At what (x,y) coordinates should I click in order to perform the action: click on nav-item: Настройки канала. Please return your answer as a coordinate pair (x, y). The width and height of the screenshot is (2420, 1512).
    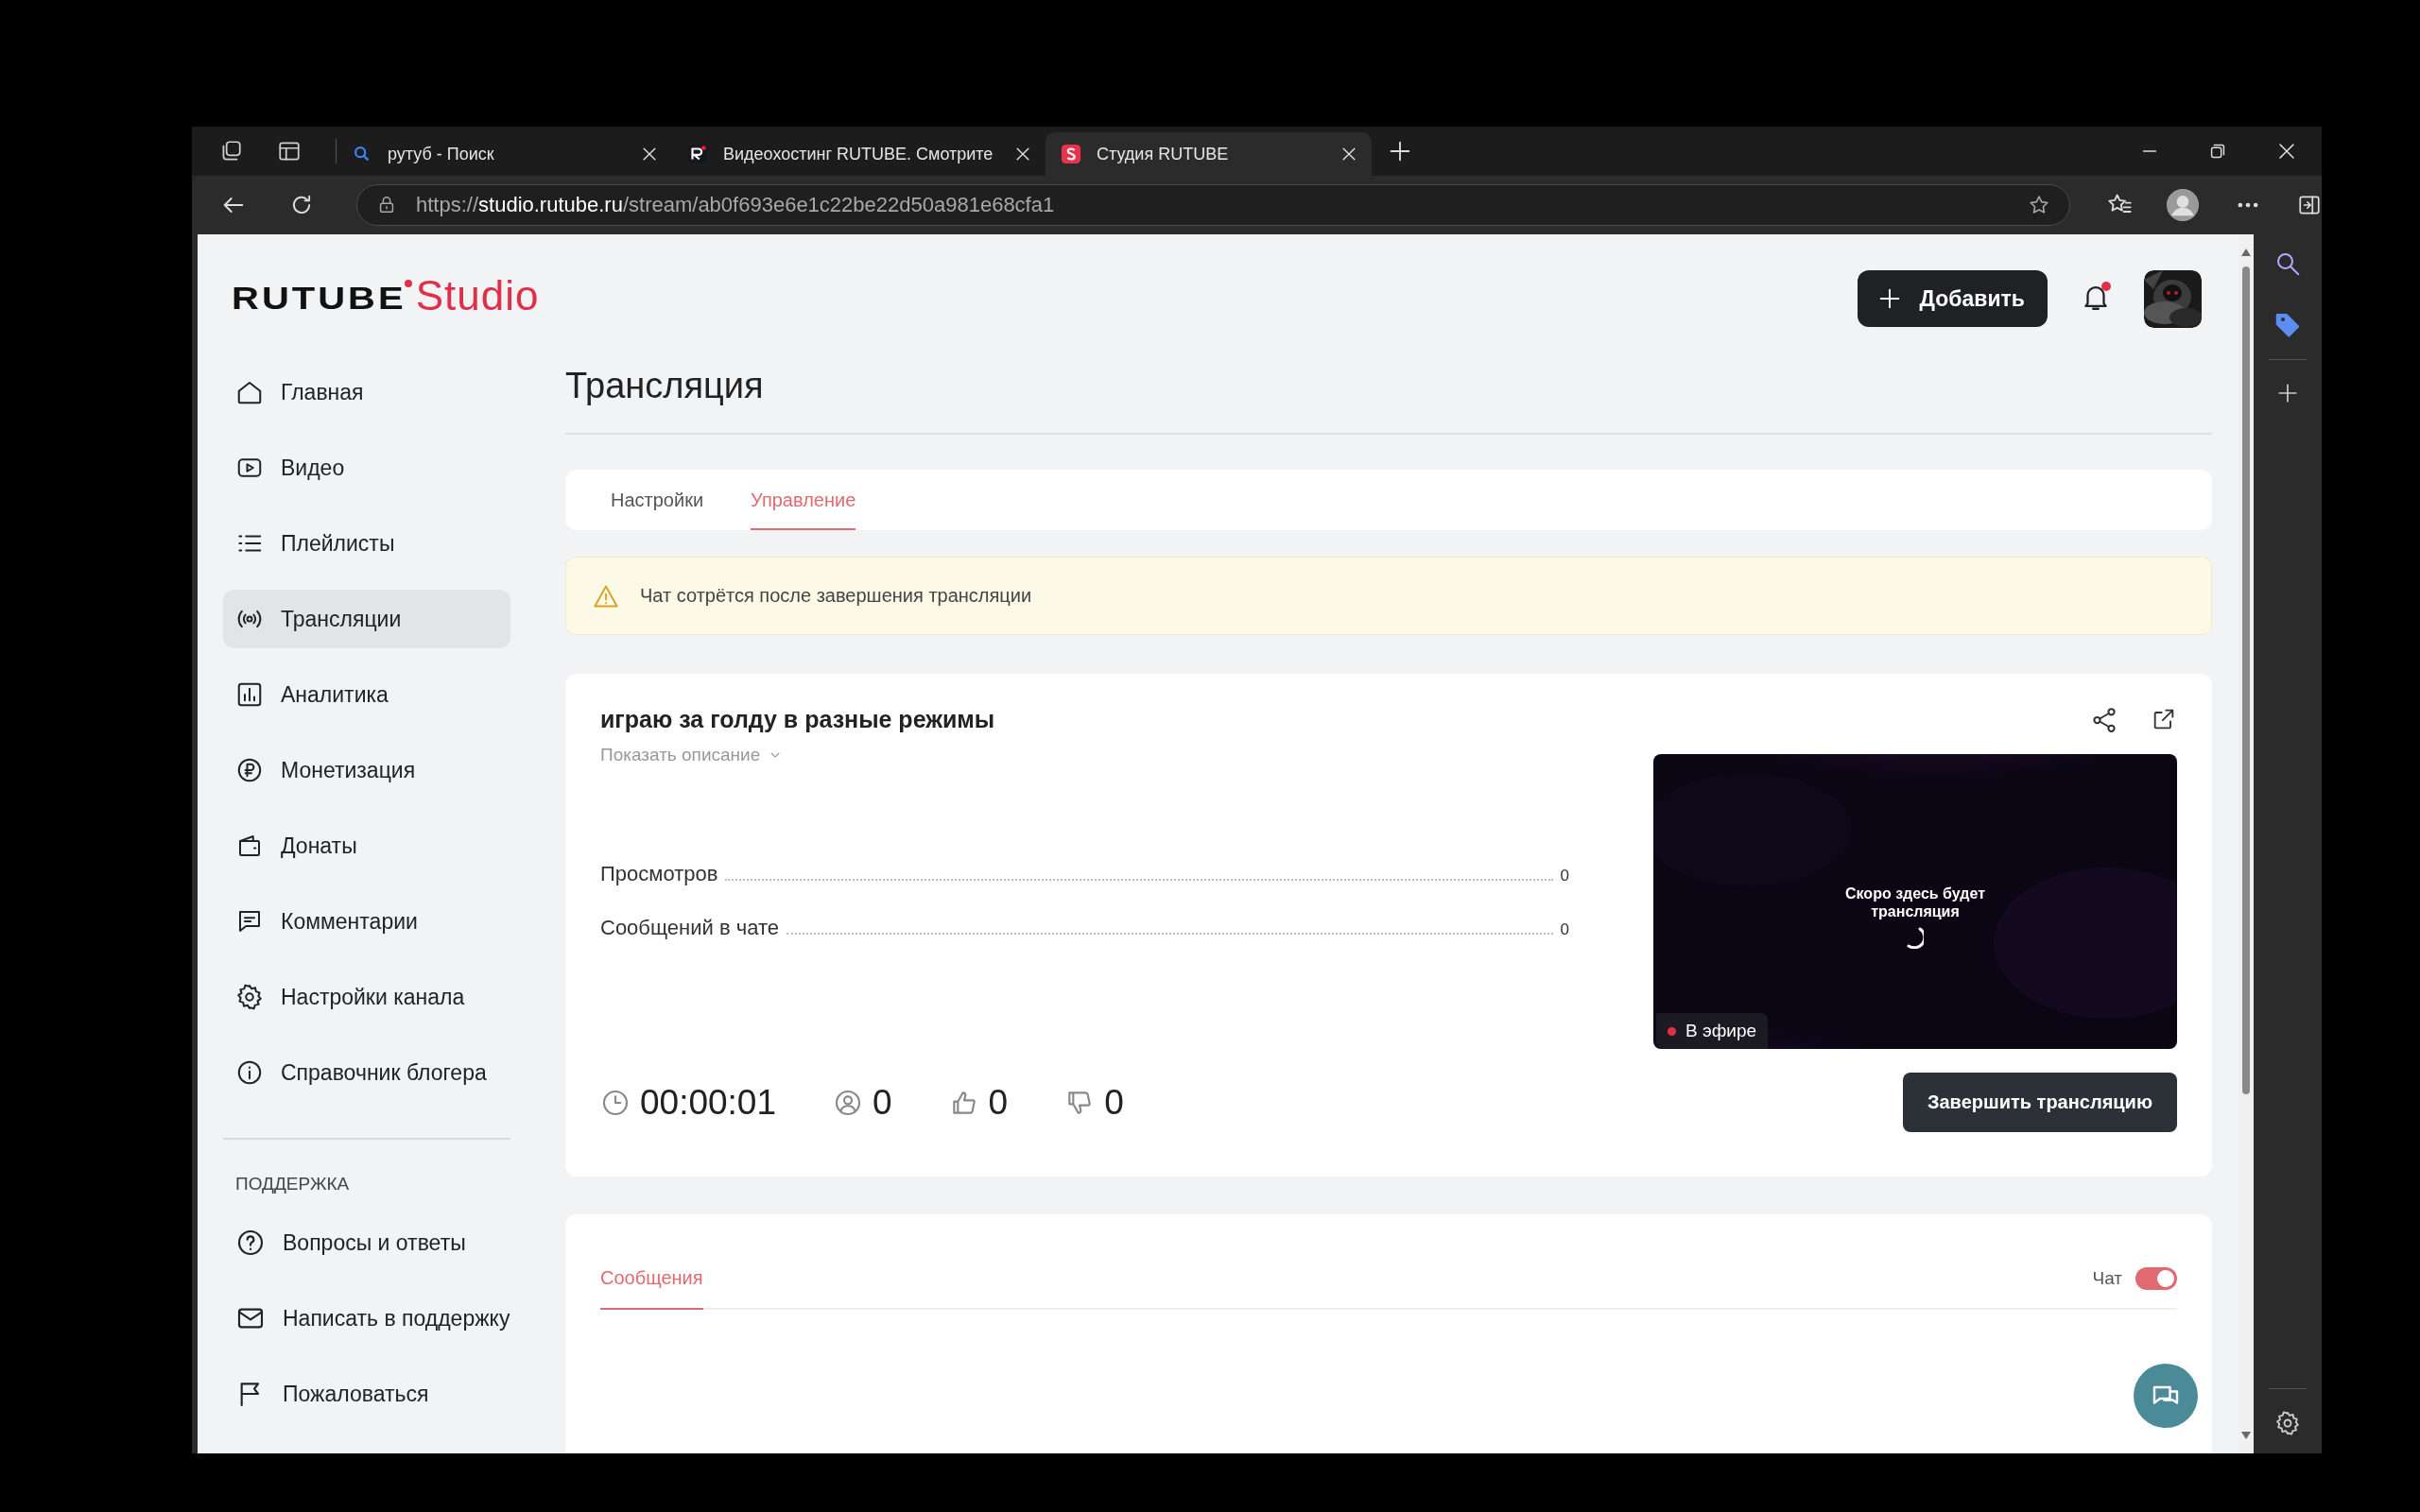
    Looking at the image, I should click on (366, 997).